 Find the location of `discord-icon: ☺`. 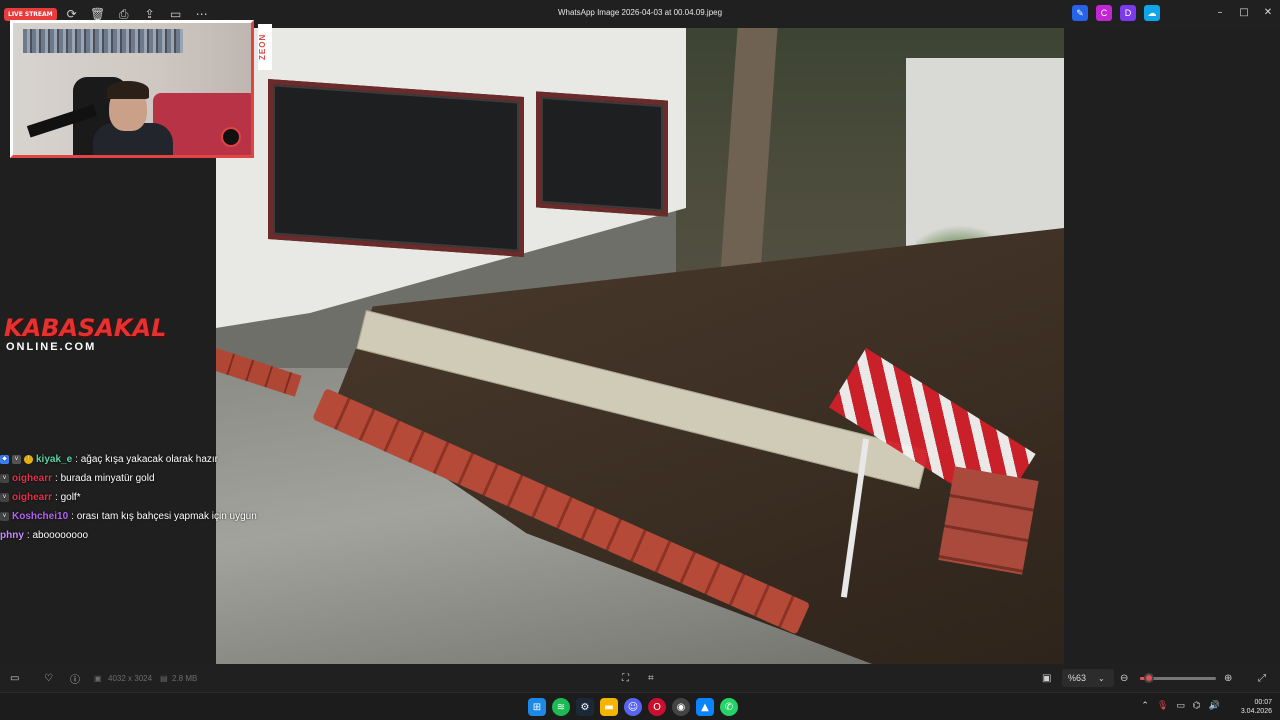

discord-icon: ☺ is located at coordinates (633, 707).